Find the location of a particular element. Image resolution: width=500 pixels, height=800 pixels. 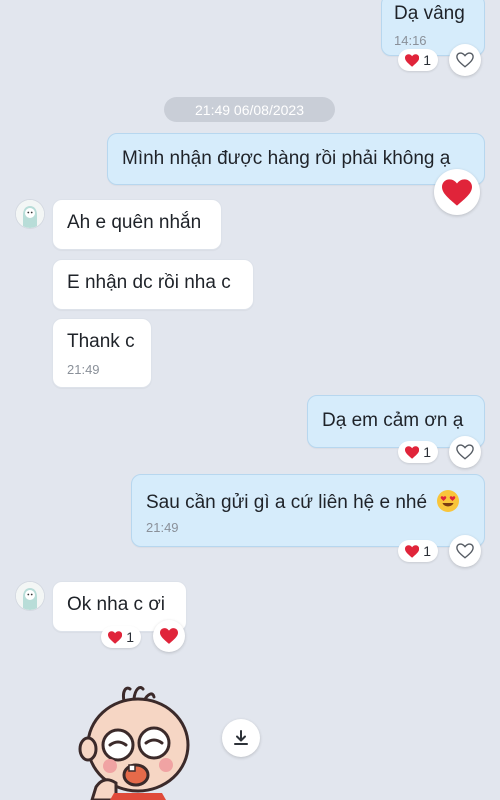

message-text: Dạ vâng is located at coordinates (429, 13).